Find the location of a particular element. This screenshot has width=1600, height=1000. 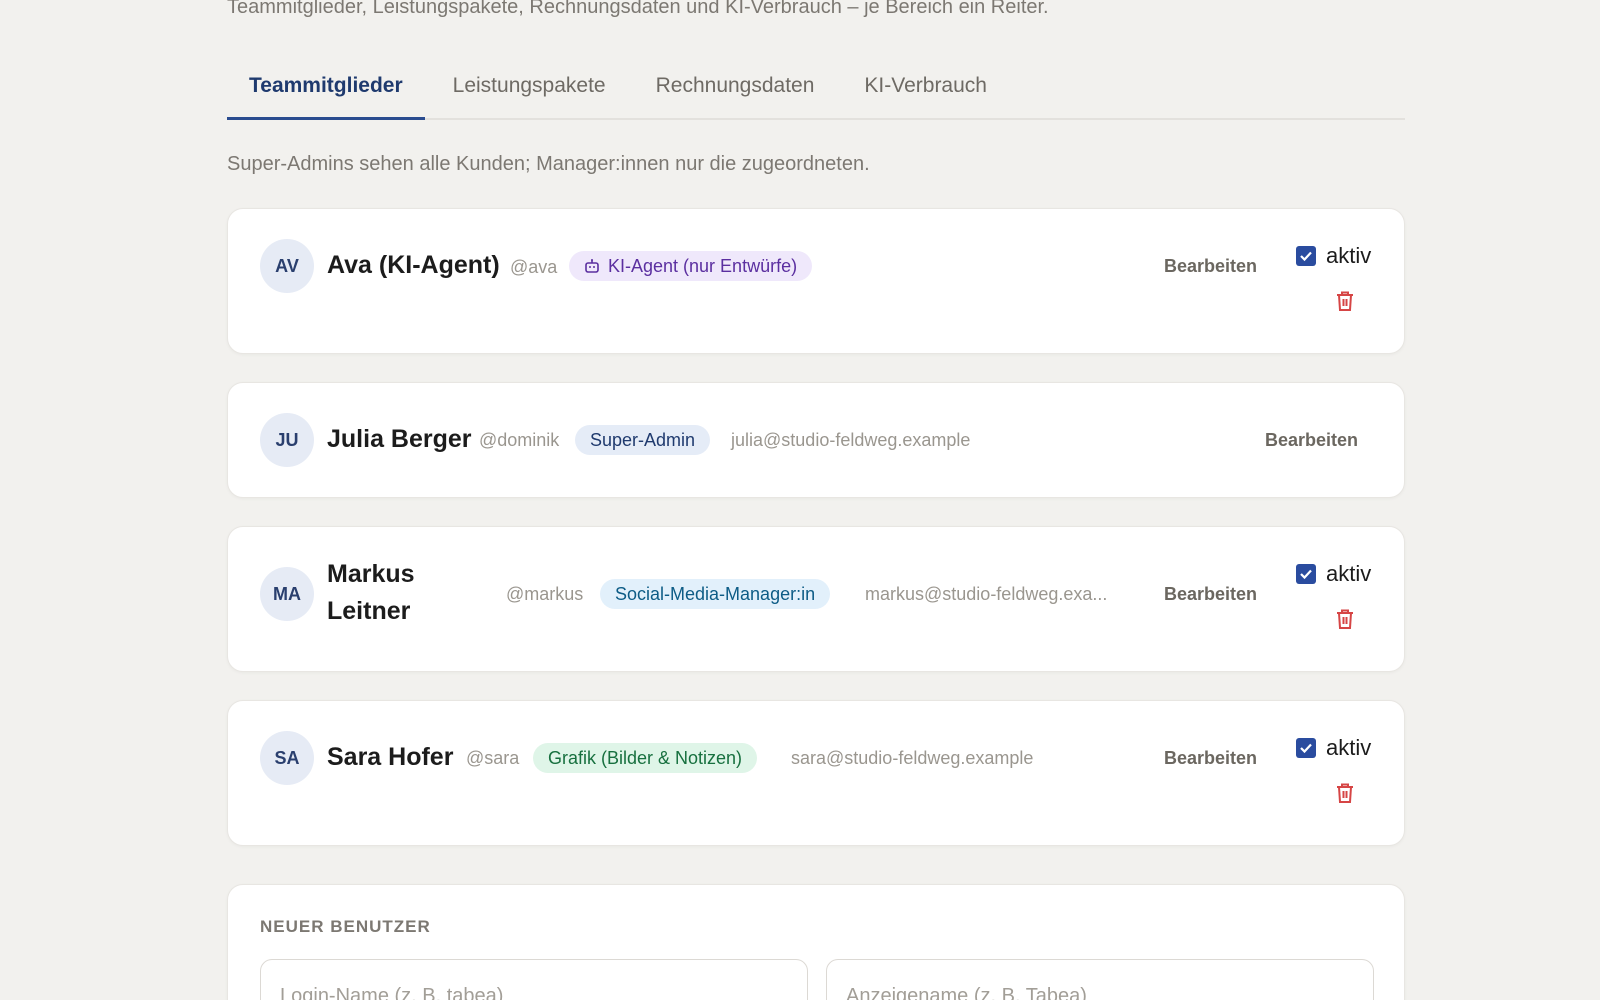

member-name: Markus Leitner is located at coordinates (371, 592).